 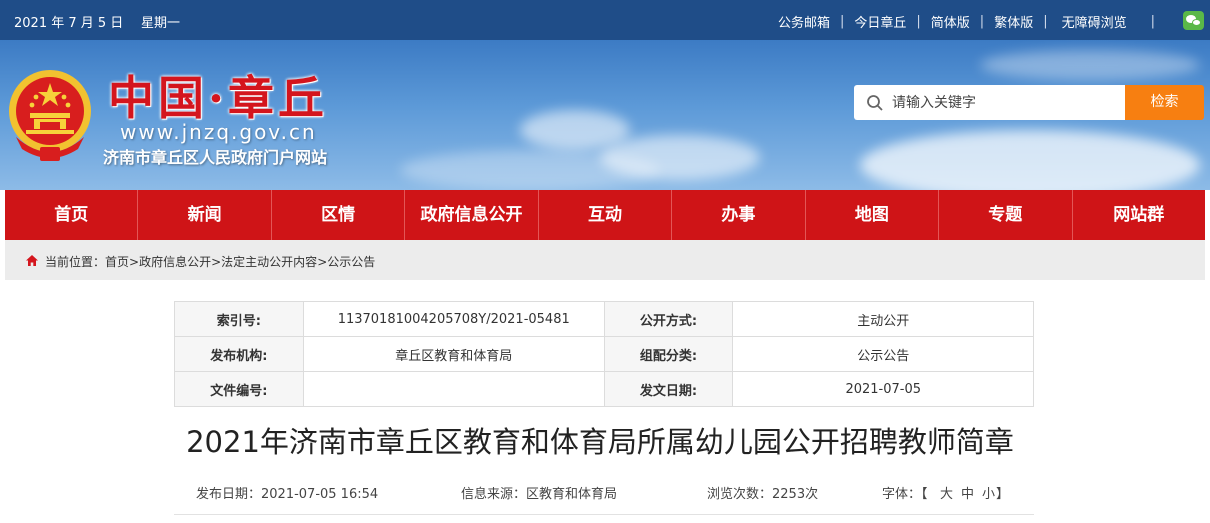 I want to click on divider, so click(x=604, y=514).